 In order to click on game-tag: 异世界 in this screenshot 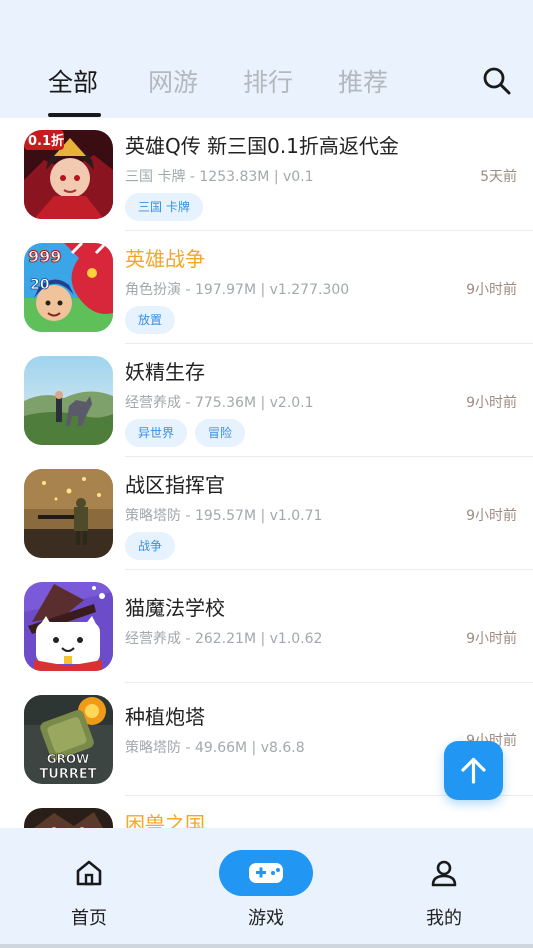, I will do `click(156, 433)`.